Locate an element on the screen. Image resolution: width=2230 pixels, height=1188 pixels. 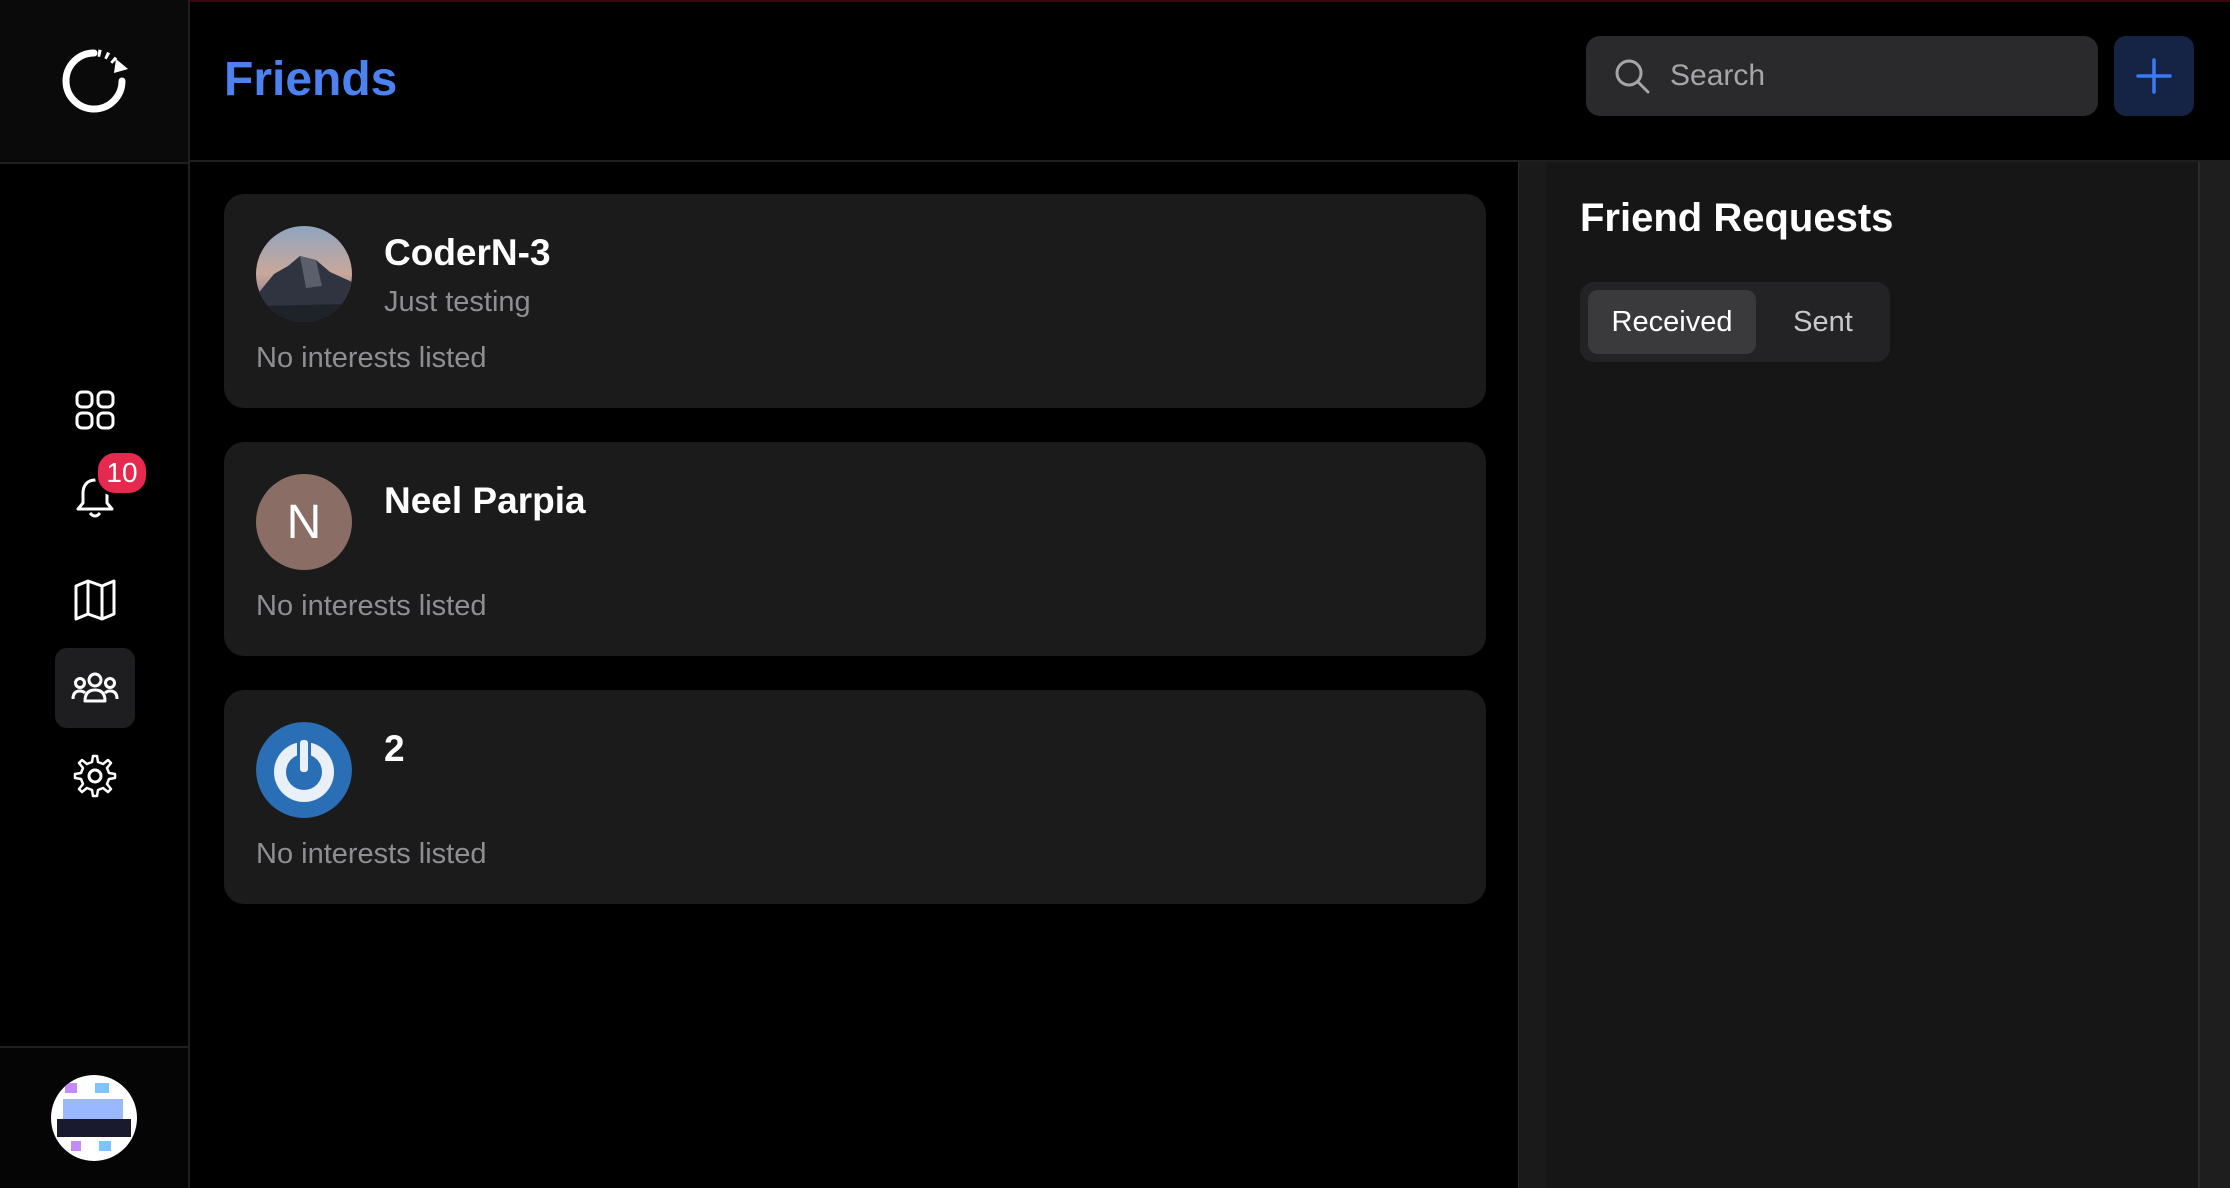
search-input is located at coordinates (1870, 76).